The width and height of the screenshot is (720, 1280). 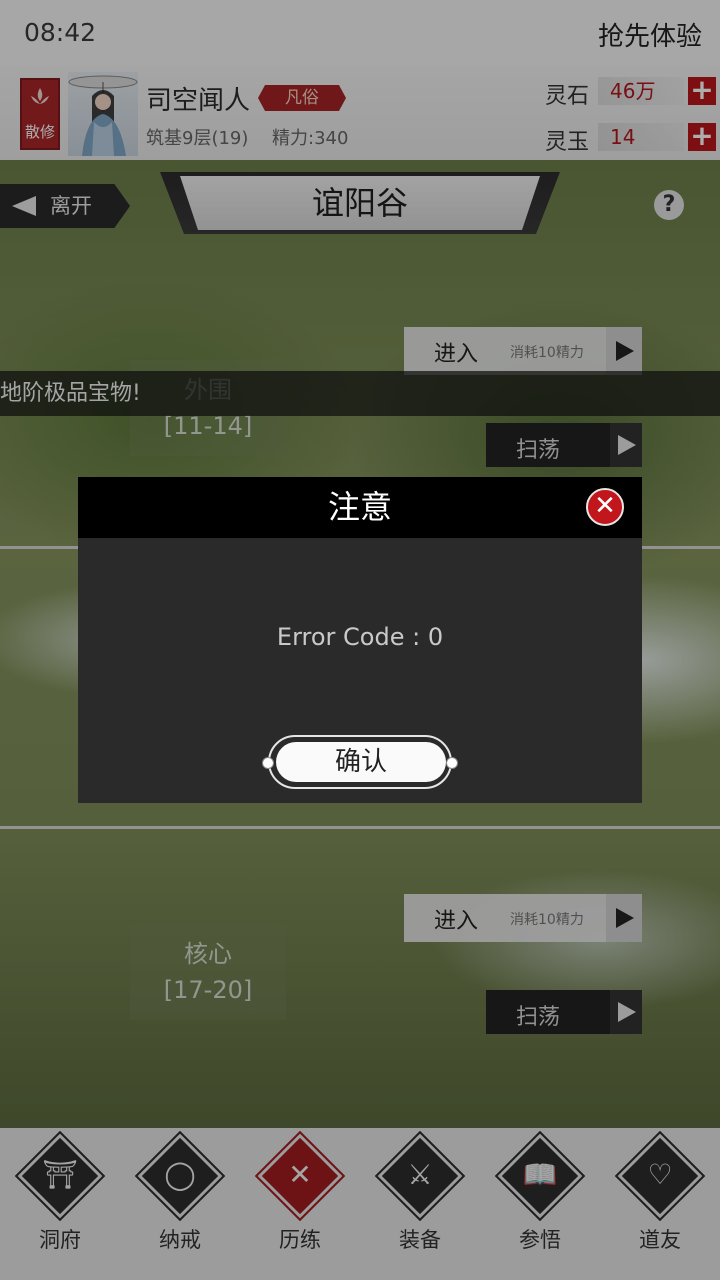 I want to click on confirm-frame: 确认, so click(x=360, y=762).